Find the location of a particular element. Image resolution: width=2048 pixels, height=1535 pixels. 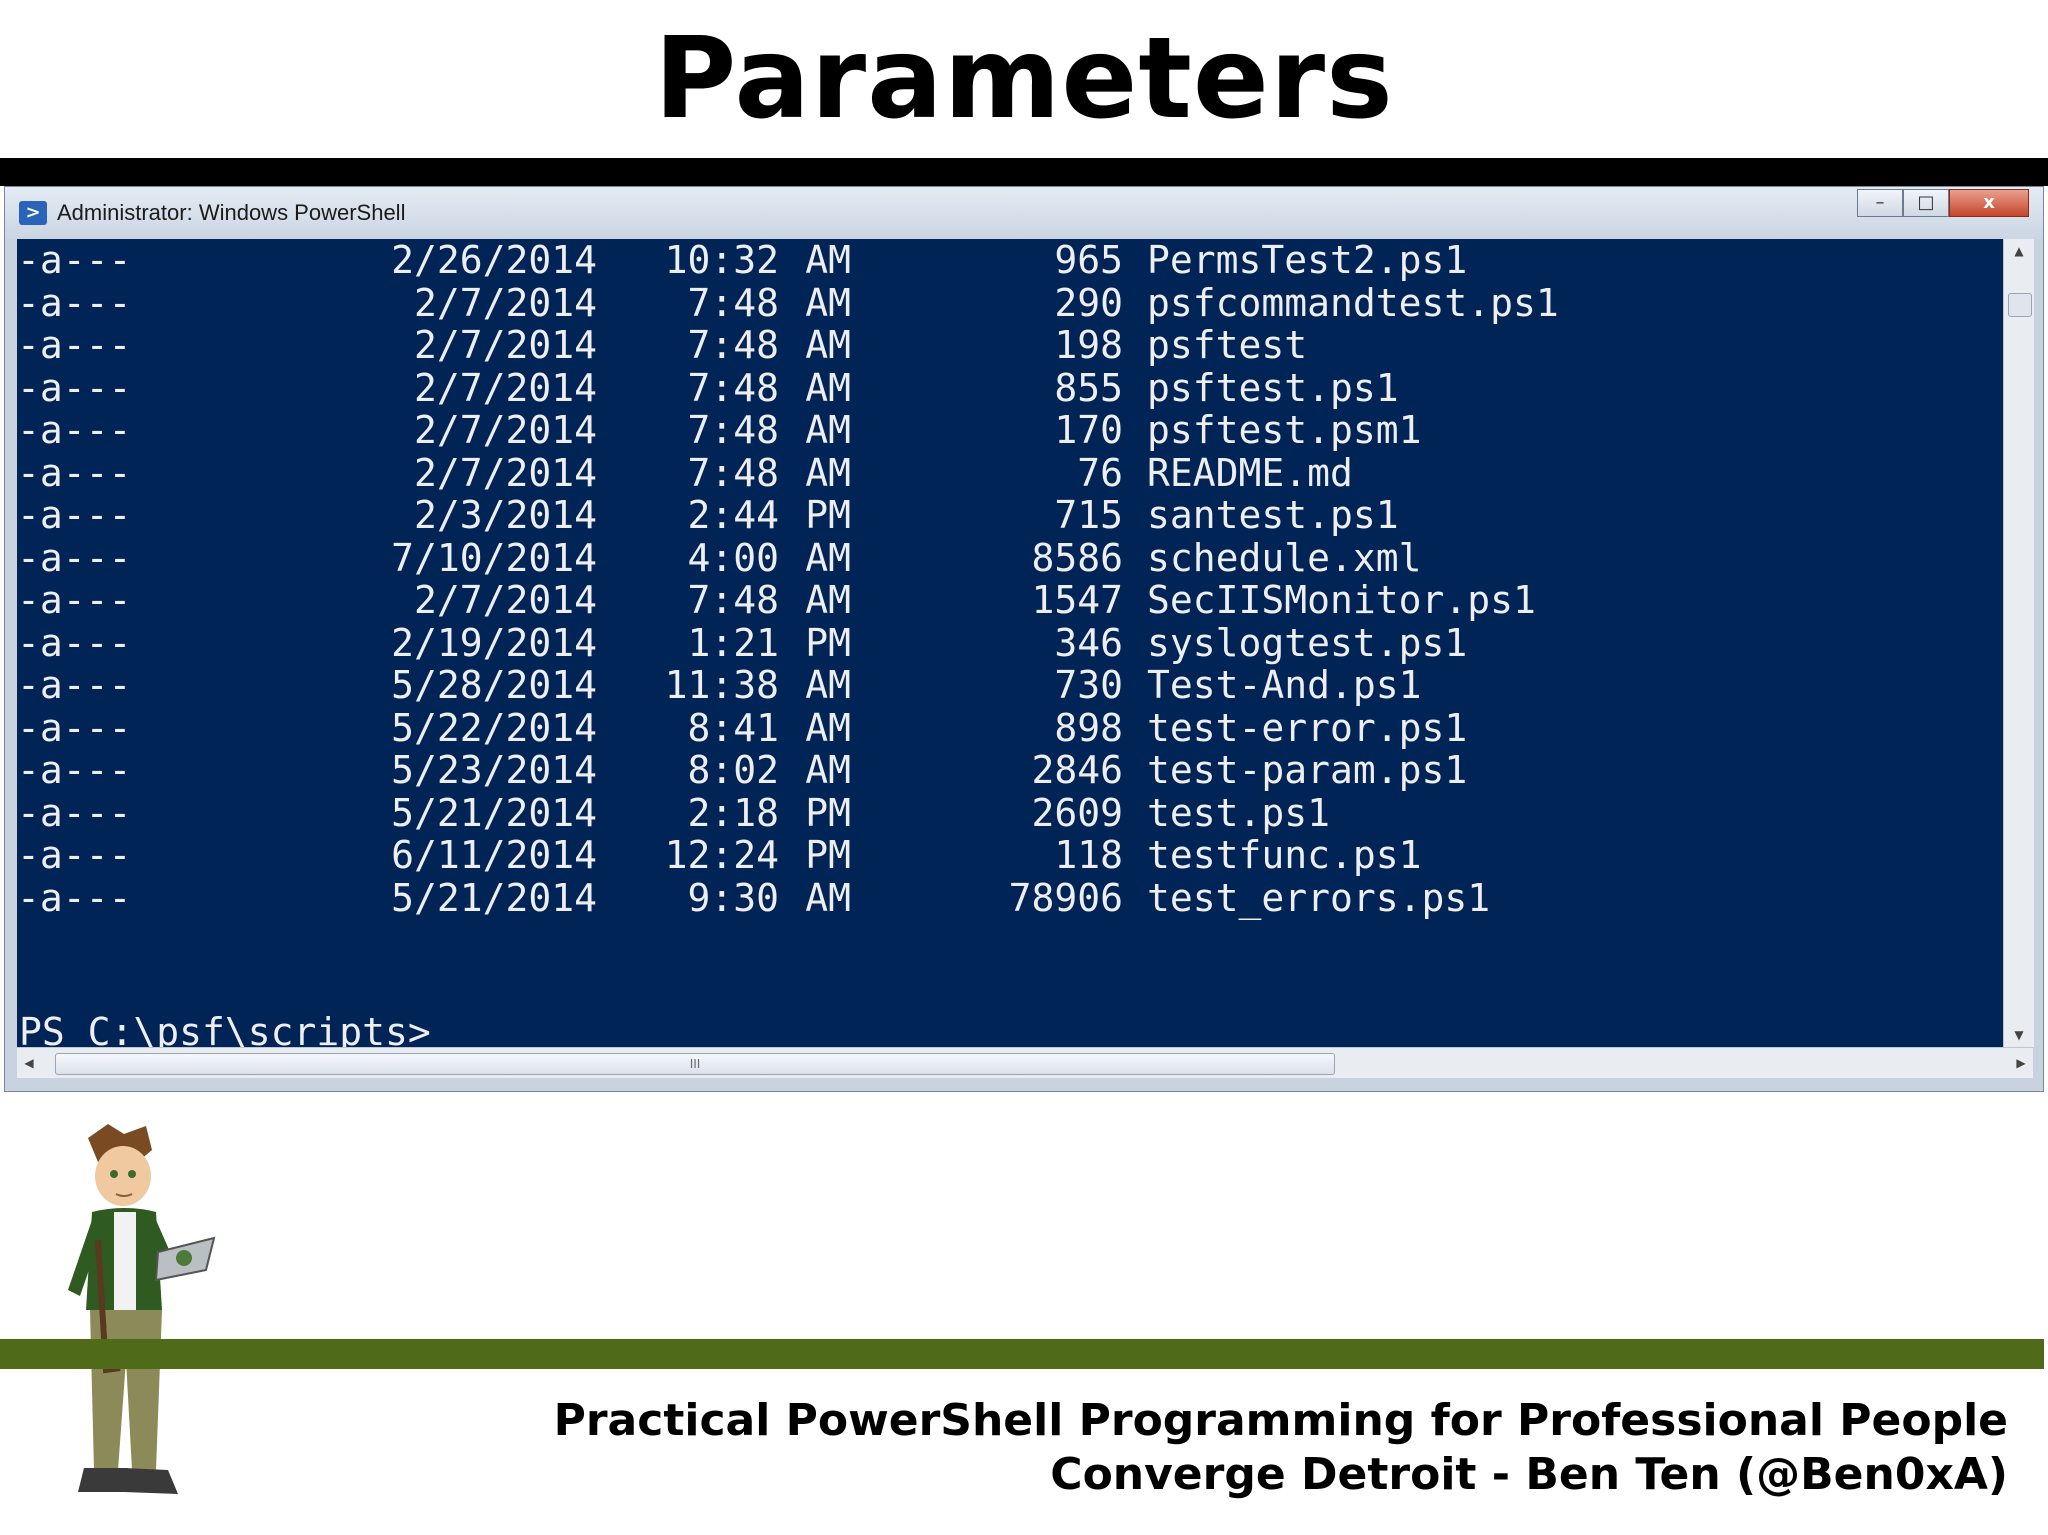

file-date: 2/26/2014 is located at coordinates (494, 260).